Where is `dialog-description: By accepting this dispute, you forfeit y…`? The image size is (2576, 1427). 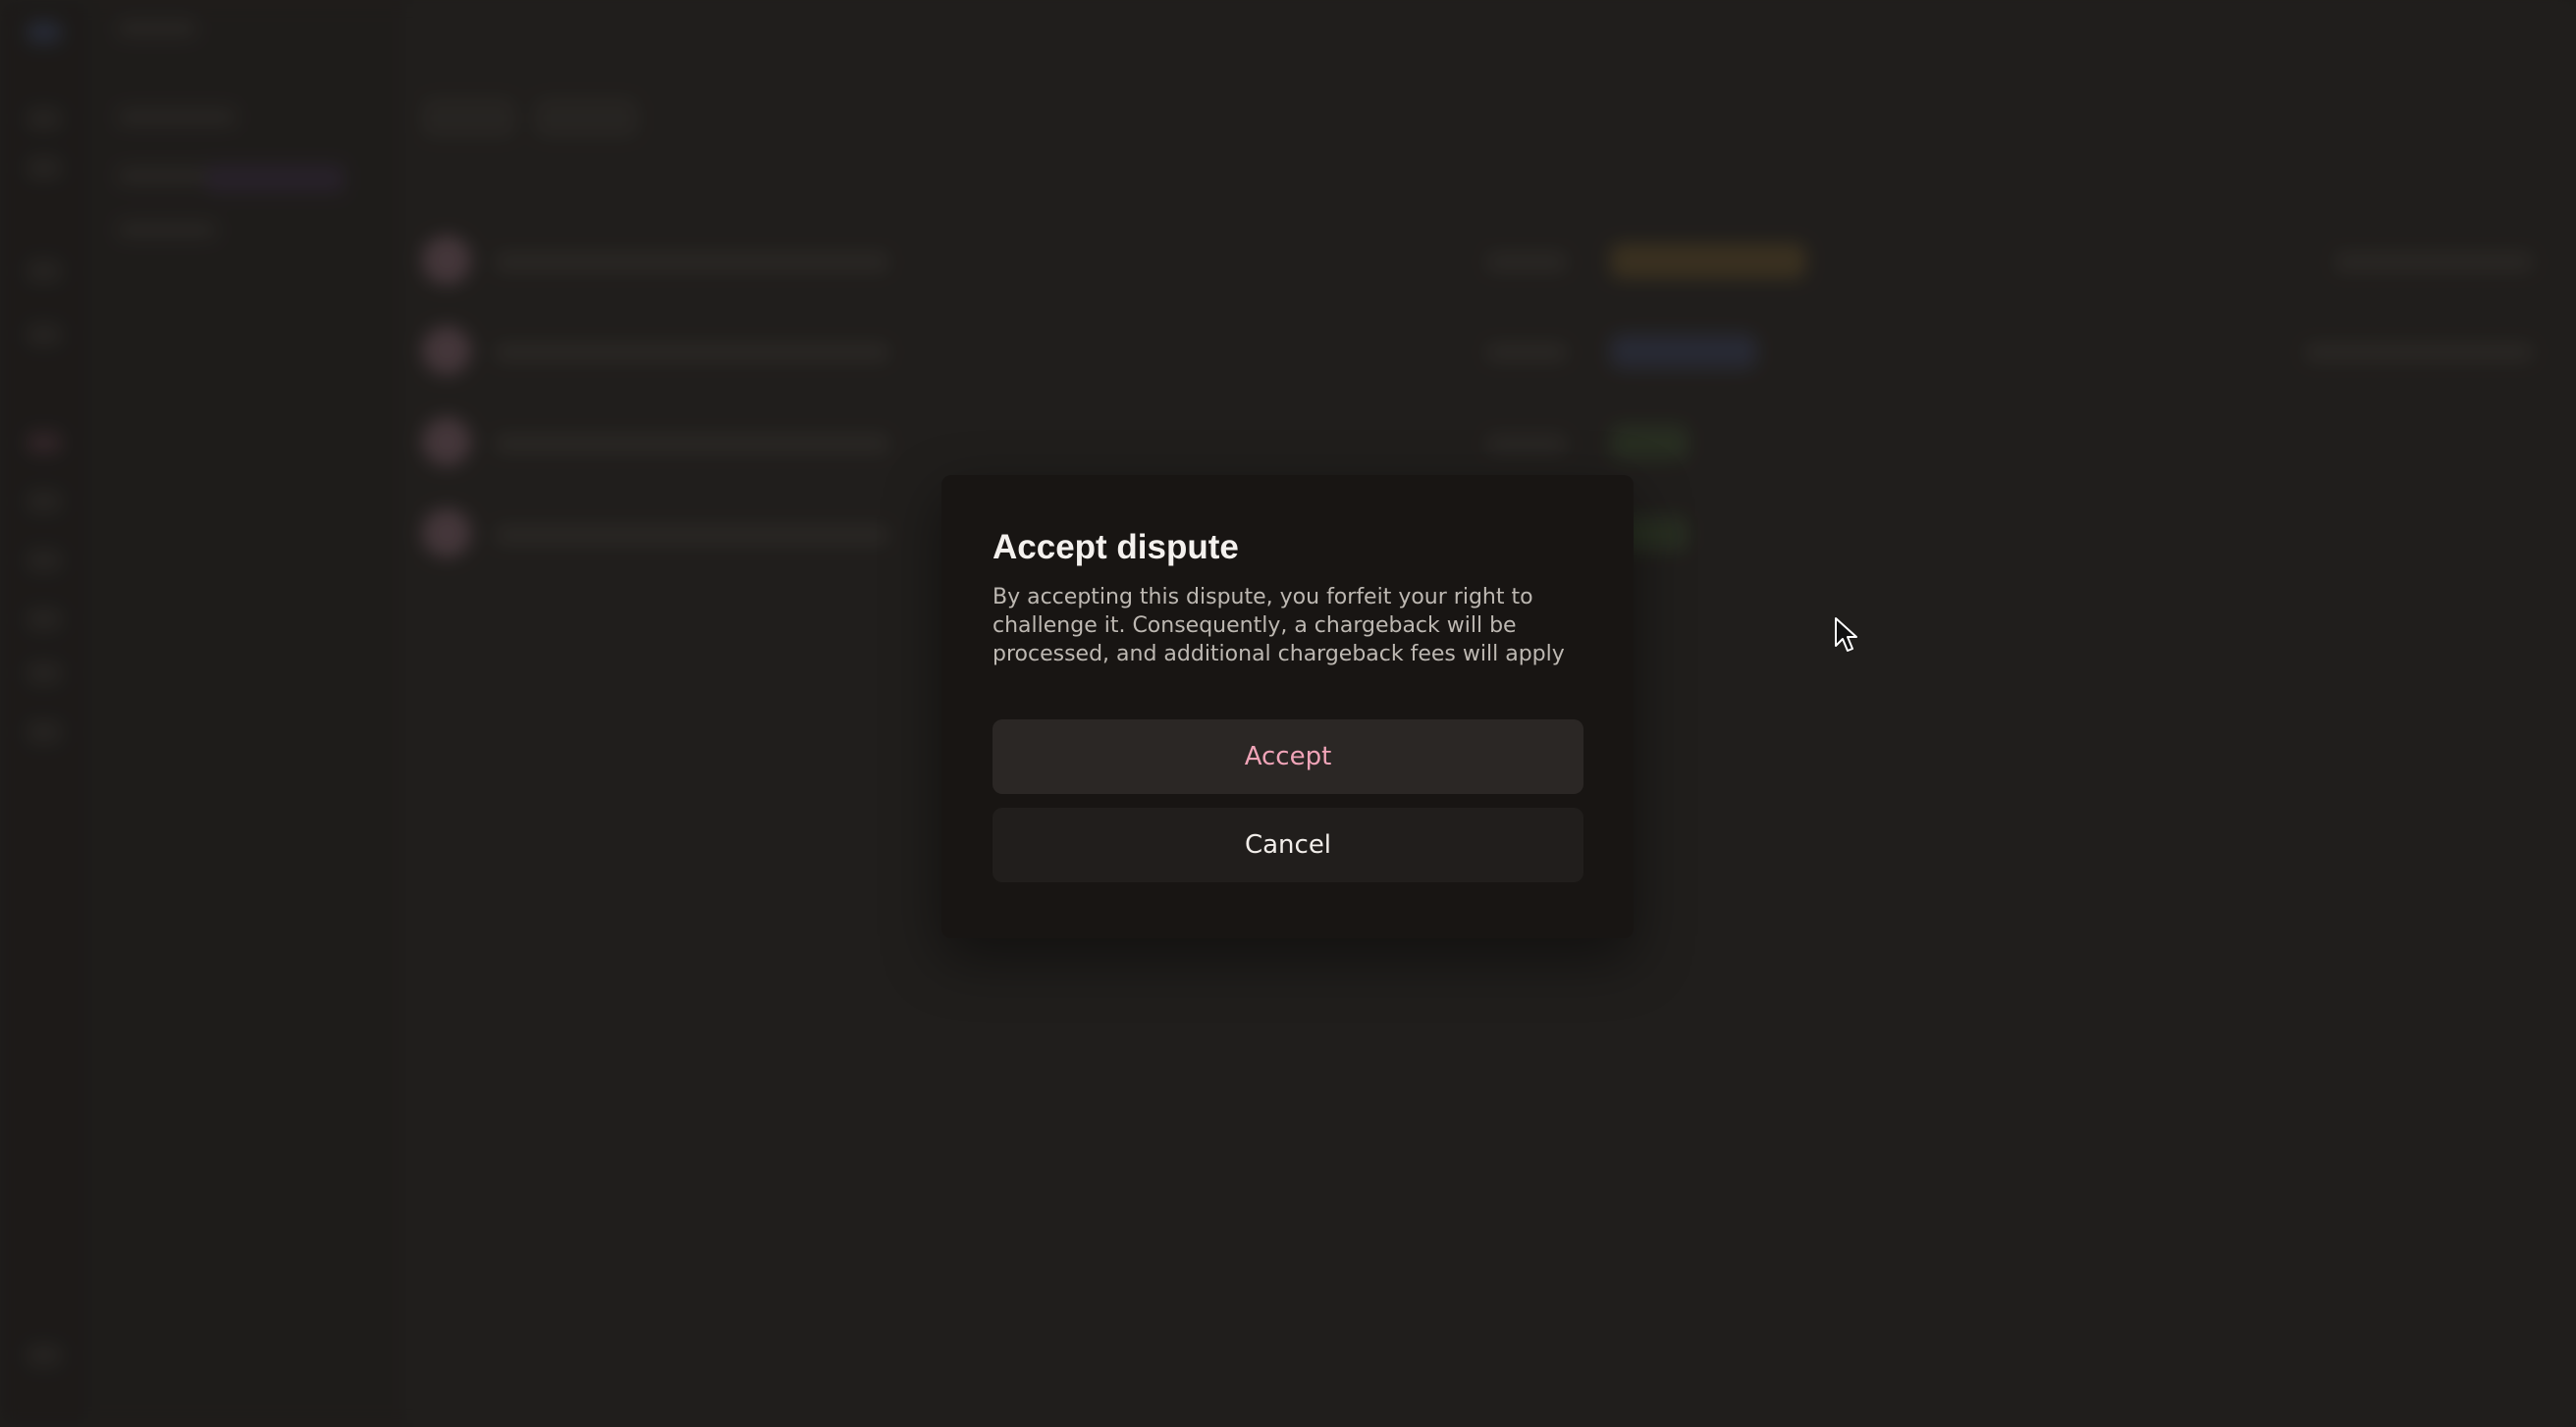 dialog-description: By accepting this dispute, you forfeit y… is located at coordinates (1279, 625).